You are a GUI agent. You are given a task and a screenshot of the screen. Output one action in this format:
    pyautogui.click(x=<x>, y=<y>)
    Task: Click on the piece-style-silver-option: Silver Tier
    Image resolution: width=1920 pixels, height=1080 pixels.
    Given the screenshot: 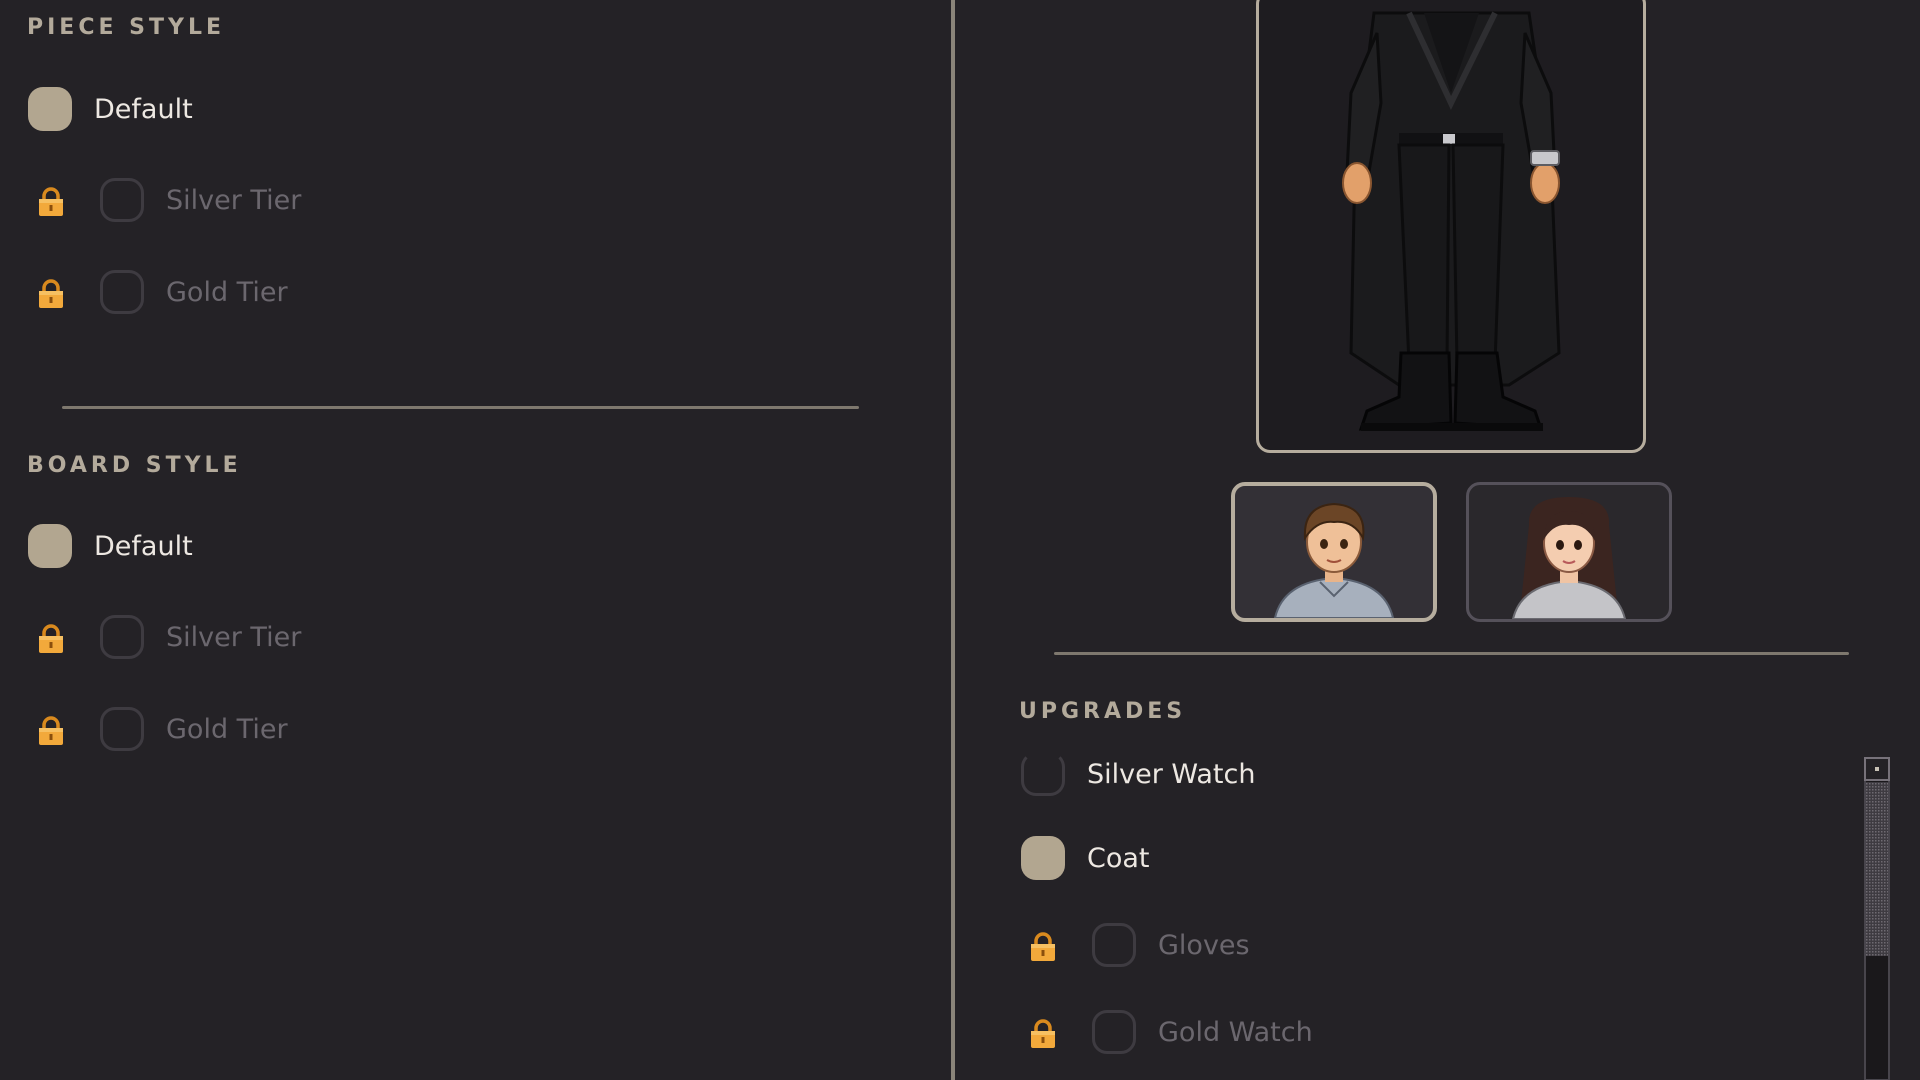 What is the action you would take?
    pyautogui.click(x=200, y=200)
    